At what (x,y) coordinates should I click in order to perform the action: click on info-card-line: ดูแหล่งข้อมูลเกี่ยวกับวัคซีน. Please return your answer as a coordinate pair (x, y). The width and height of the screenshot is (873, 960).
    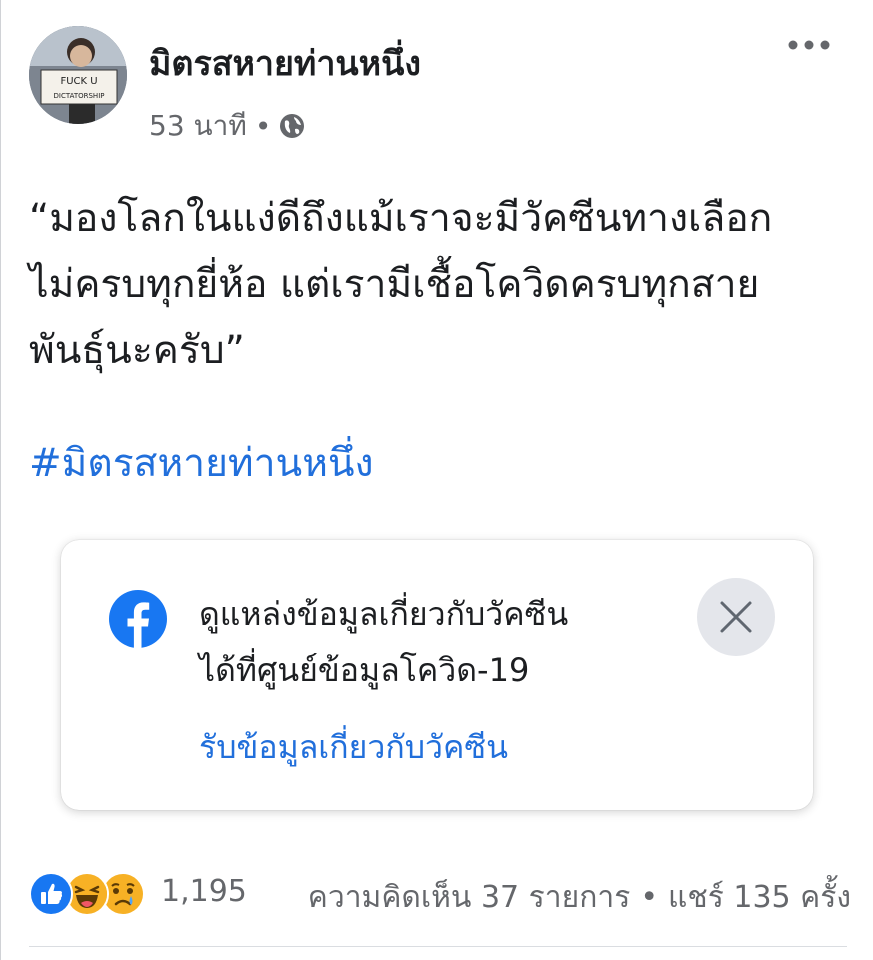
    Looking at the image, I should click on (384, 614).